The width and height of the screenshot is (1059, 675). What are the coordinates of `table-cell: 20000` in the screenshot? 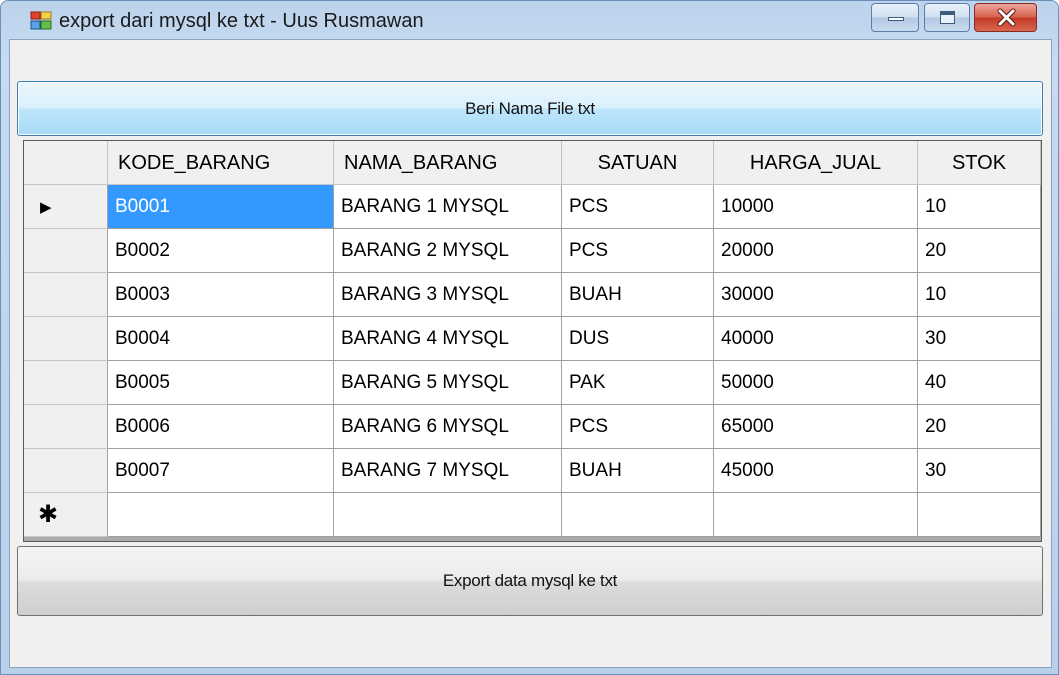 It's located at (816, 251).